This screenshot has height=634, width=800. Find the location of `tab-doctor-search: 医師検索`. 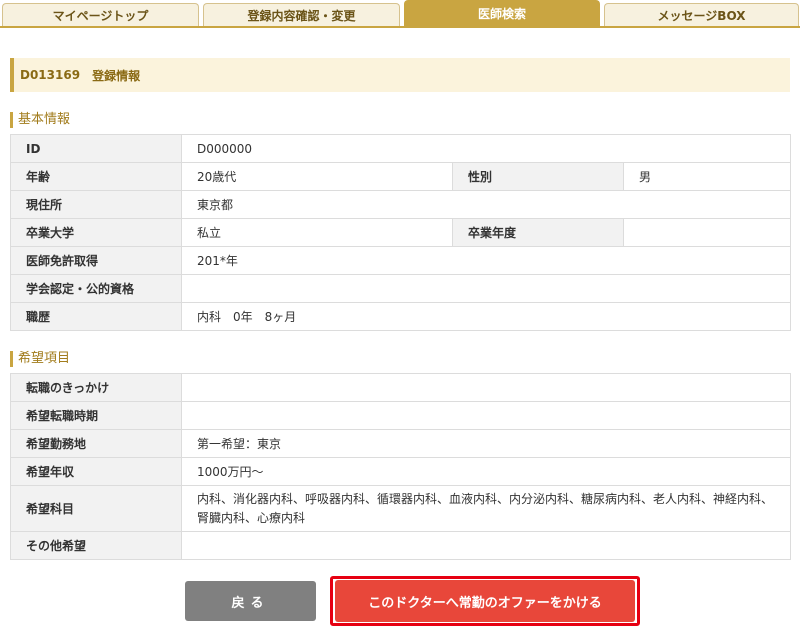

tab-doctor-search: 医師検索 is located at coordinates (502, 13).